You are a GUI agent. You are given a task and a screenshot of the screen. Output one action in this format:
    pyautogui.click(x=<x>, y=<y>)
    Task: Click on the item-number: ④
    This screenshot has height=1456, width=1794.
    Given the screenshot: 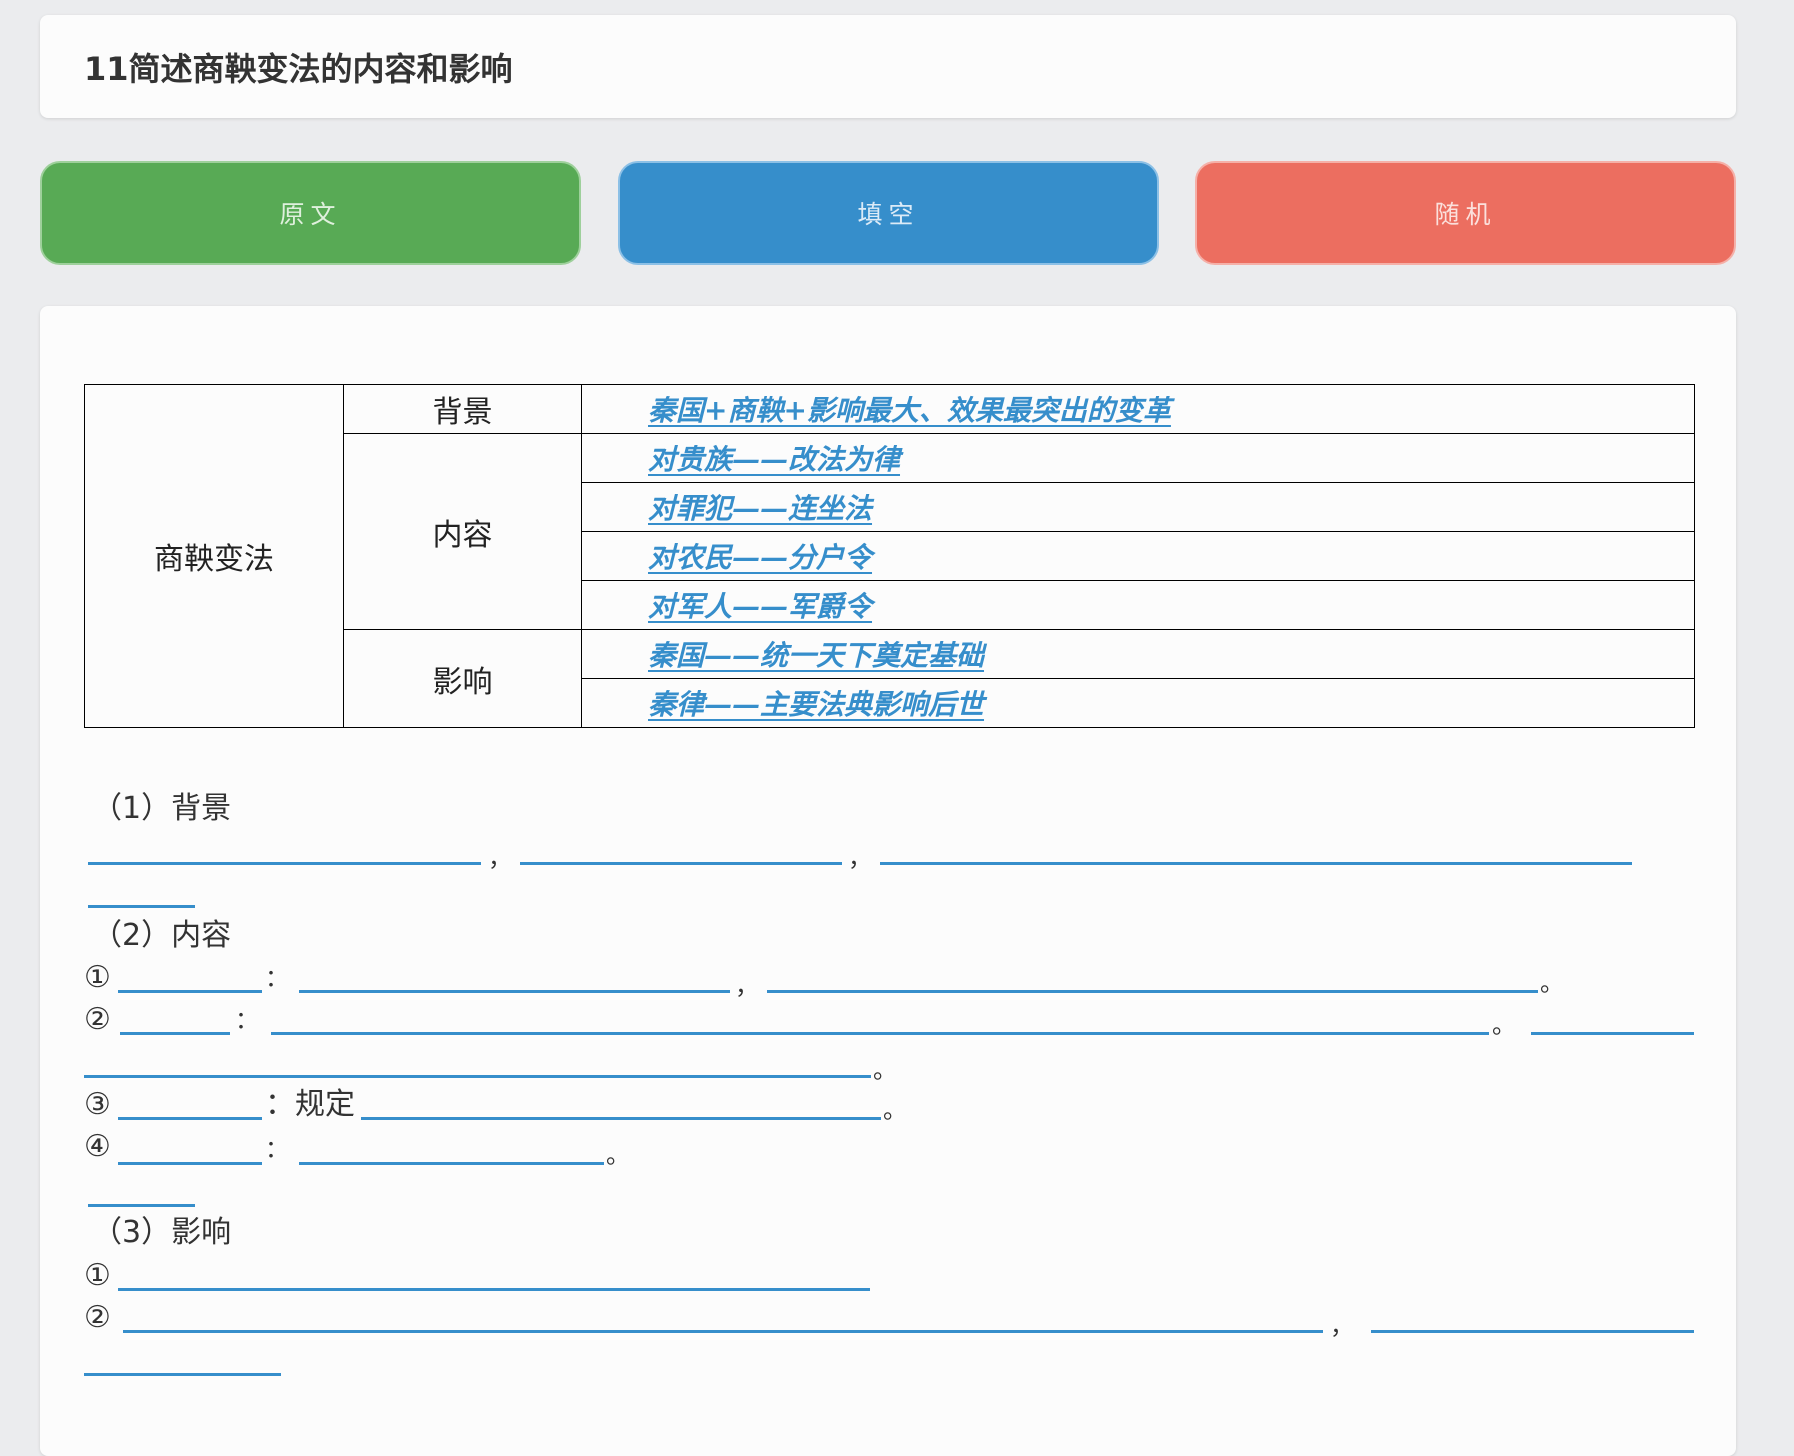 What is the action you would take?
    pyautogui.click(x=97, y=1146)
    